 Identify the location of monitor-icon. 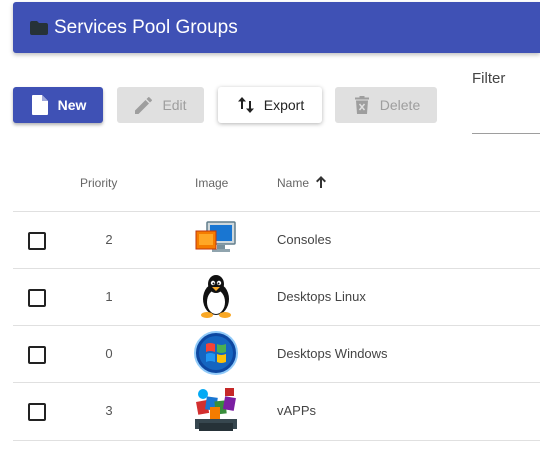
(216, 240).